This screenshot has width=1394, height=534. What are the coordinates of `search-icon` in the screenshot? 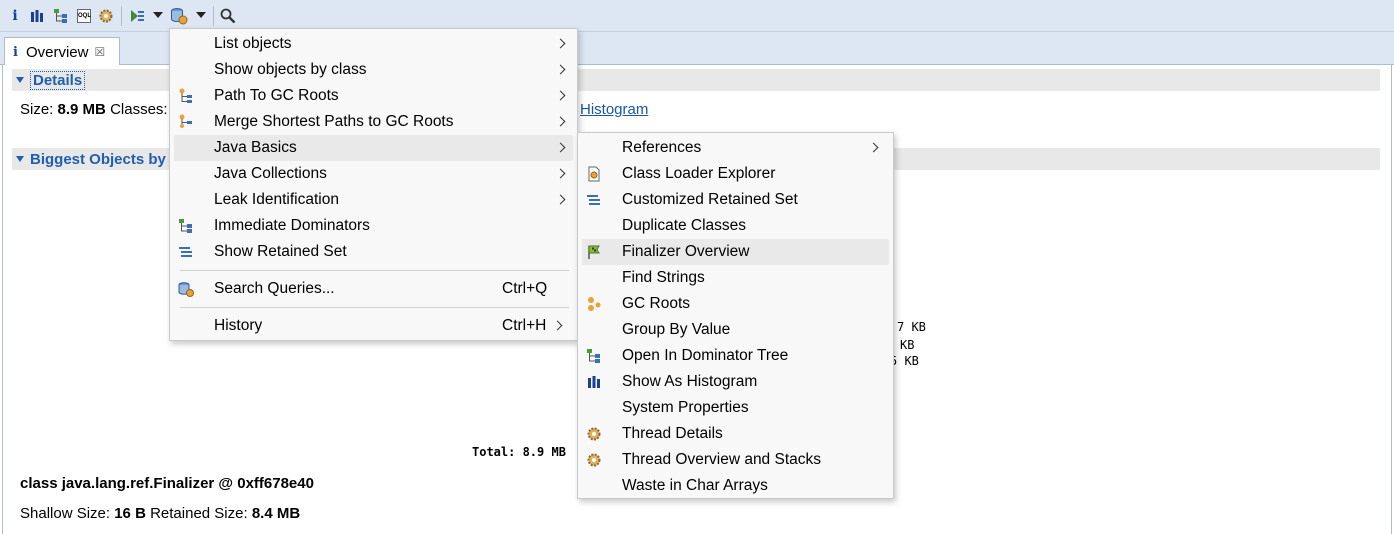 It's located at (228, 16).